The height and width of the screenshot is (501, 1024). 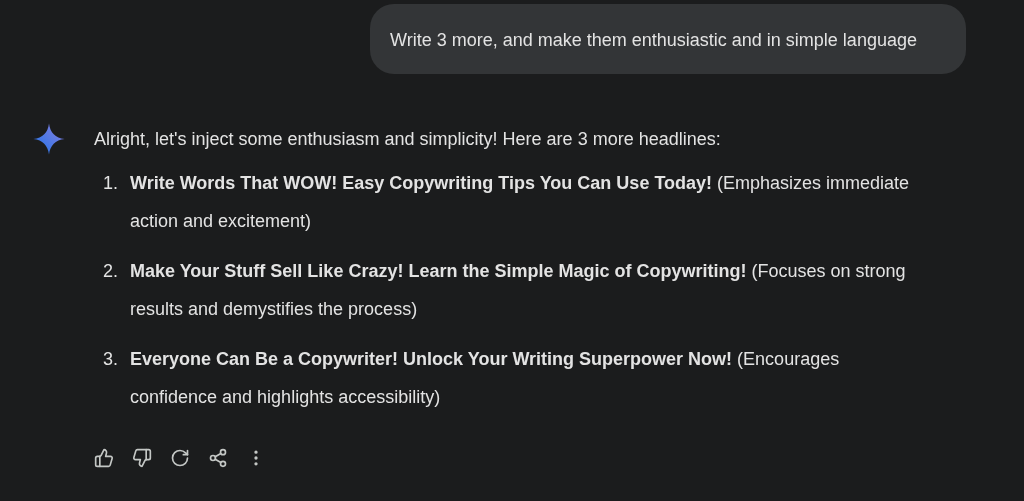 I want to click on user-message-text: Write 3 more, and make them enthusiastic and in simple language, so click(x=654, y=40).